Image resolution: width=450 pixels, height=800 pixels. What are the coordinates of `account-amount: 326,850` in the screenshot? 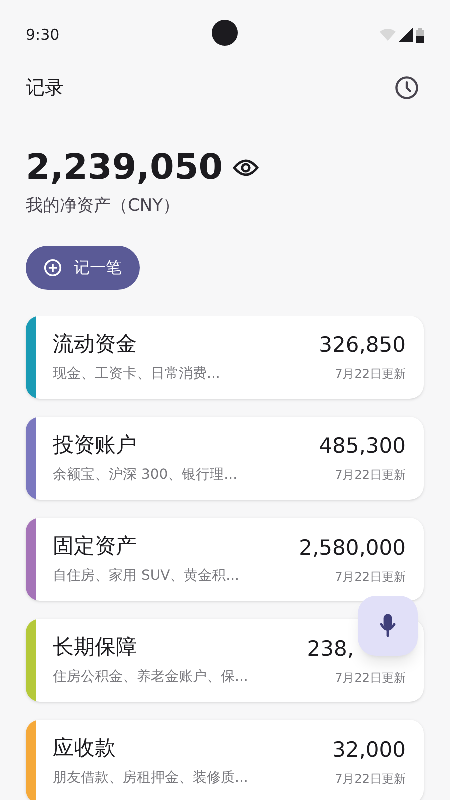 It's located at (362, 346).